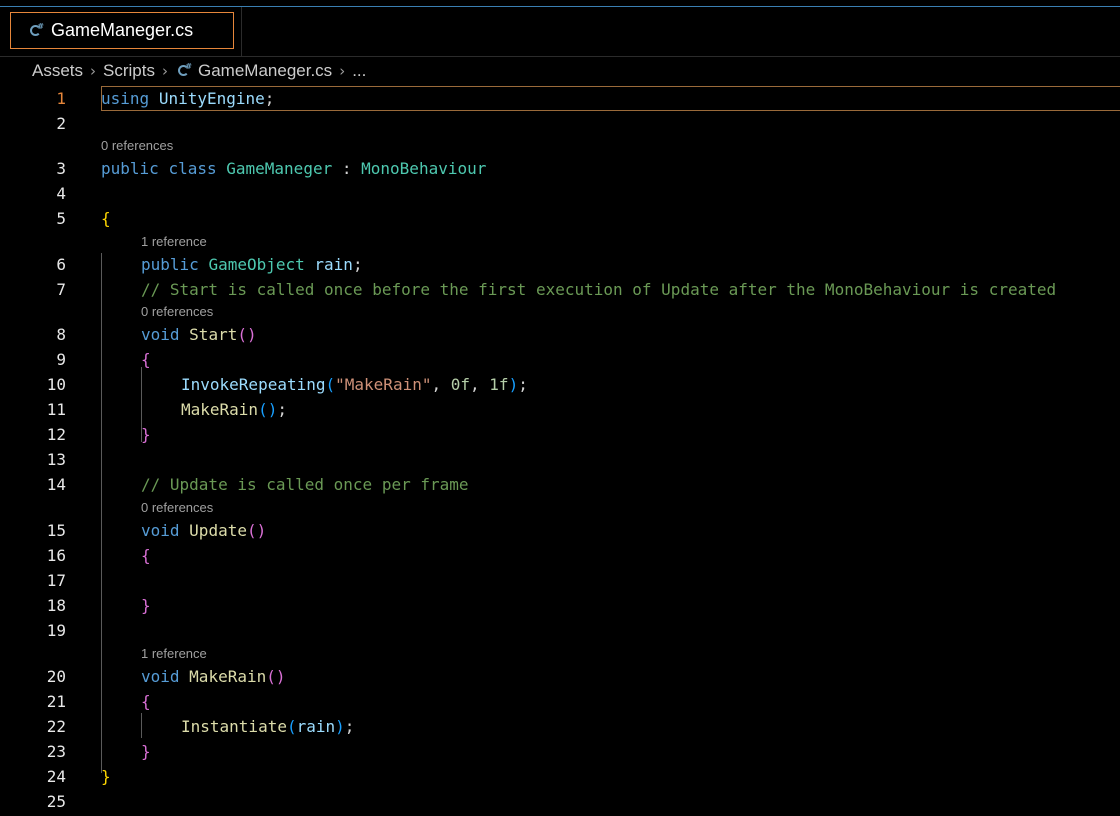 This screenshot has width=1120, height=816. I want to click on line-number: 2, so click(61, 123).